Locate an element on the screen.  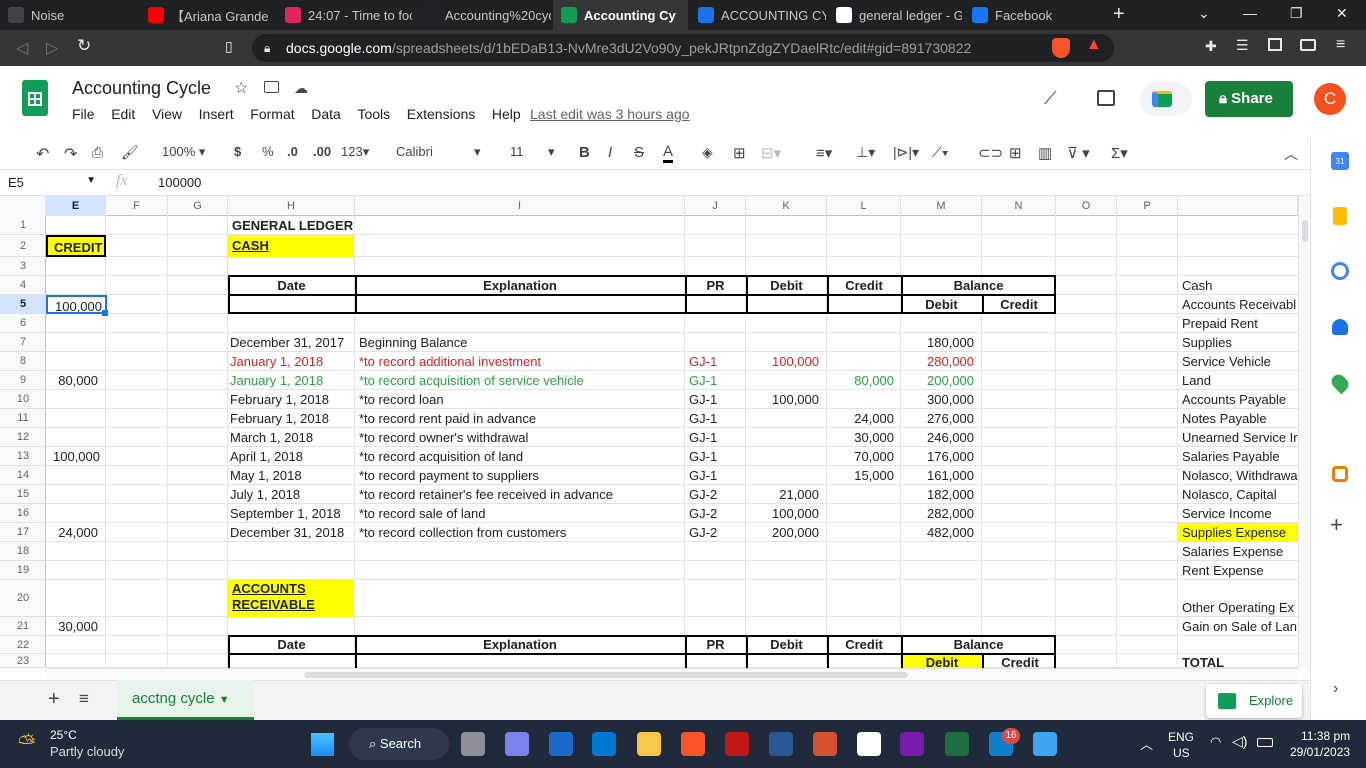
redo-icon: ↷ is located at coordinates (70, 154).